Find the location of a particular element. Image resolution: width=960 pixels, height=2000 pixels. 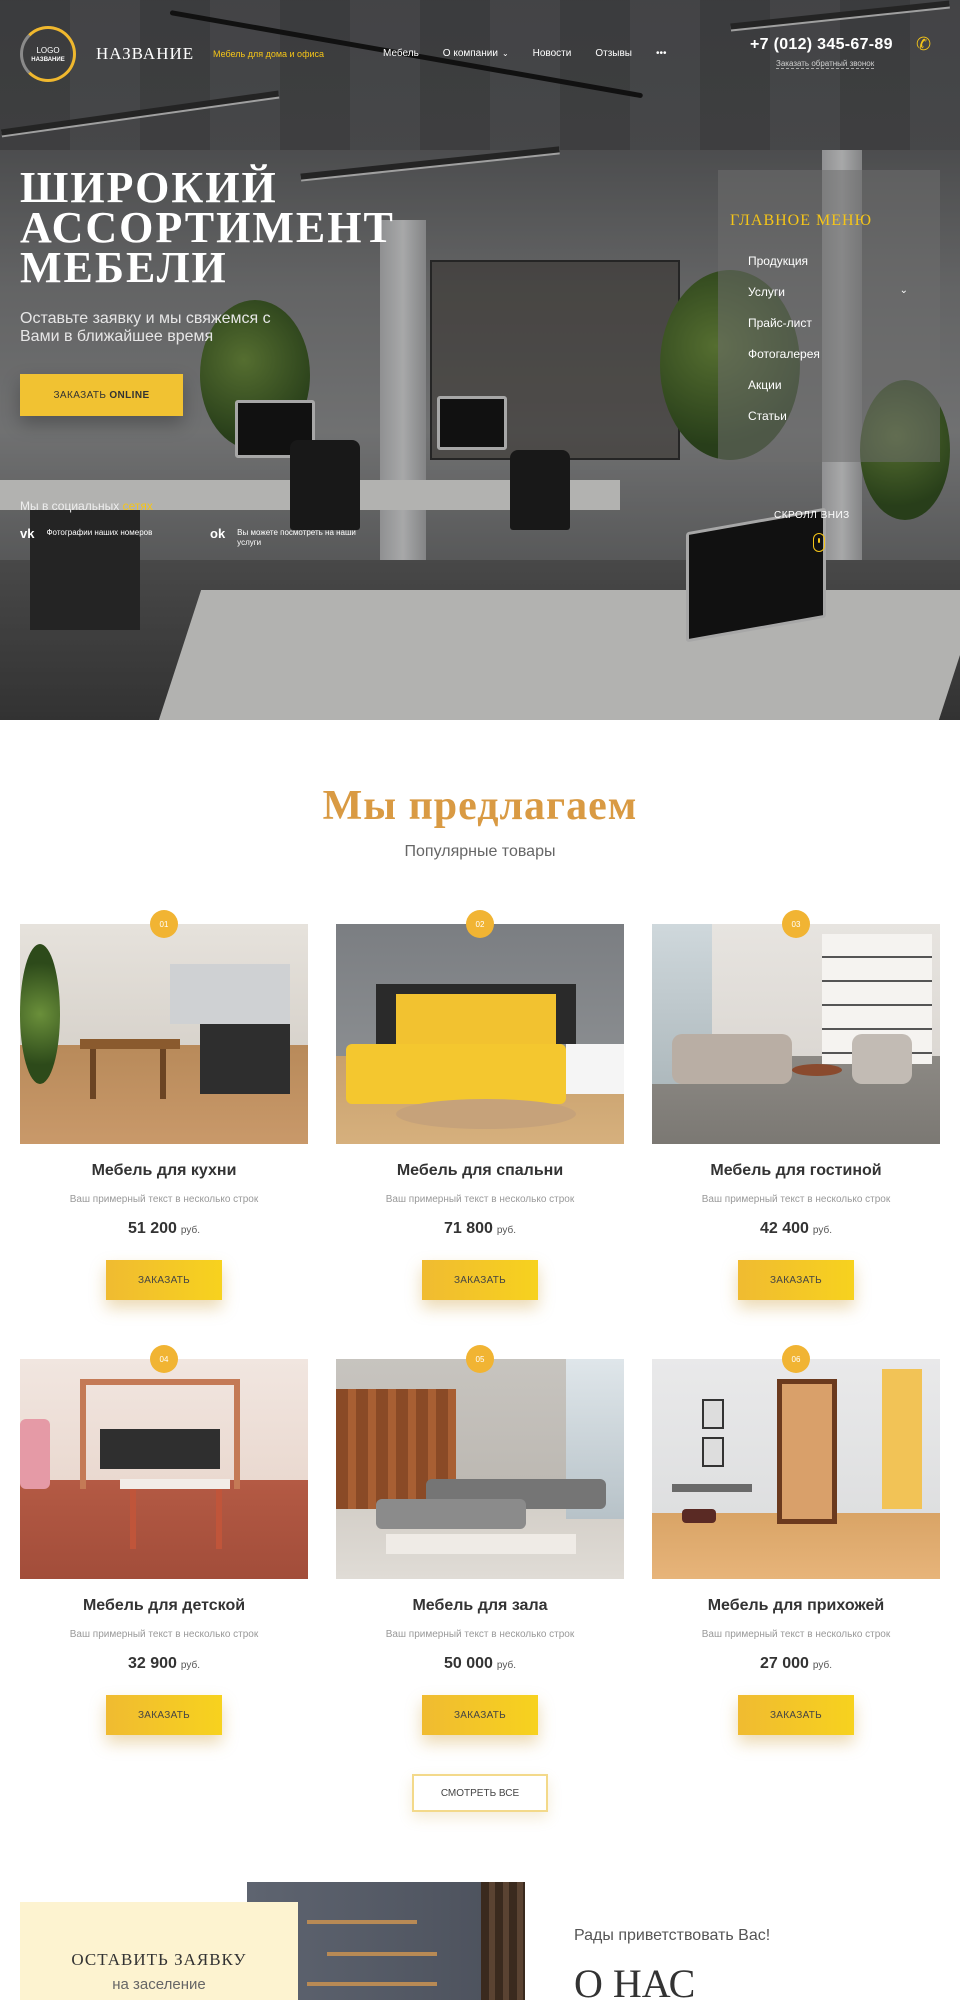

hallway-image is located at coordinates (796, 1469).